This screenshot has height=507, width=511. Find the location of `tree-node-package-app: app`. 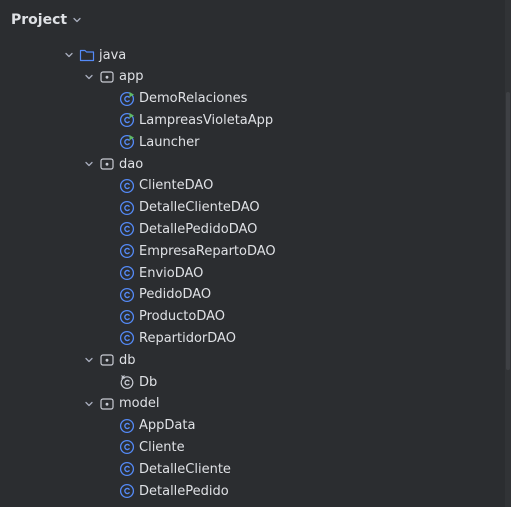

tree-node-package-app: app is located at coordinates (255, 77).